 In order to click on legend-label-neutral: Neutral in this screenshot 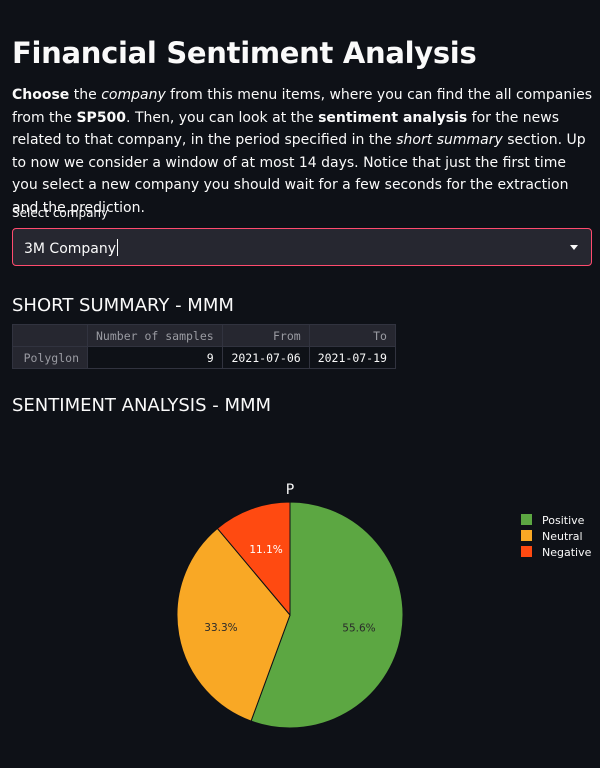, I will do `click(562, 536)`.